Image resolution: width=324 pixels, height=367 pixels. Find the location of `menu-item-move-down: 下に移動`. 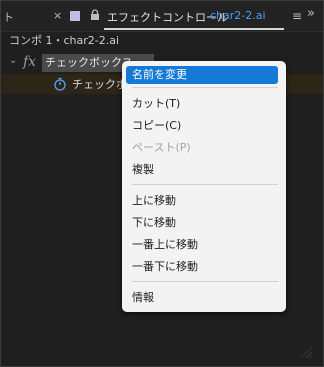

menu-item-move-down: 下に移動 is located at coordinates (204, 223).